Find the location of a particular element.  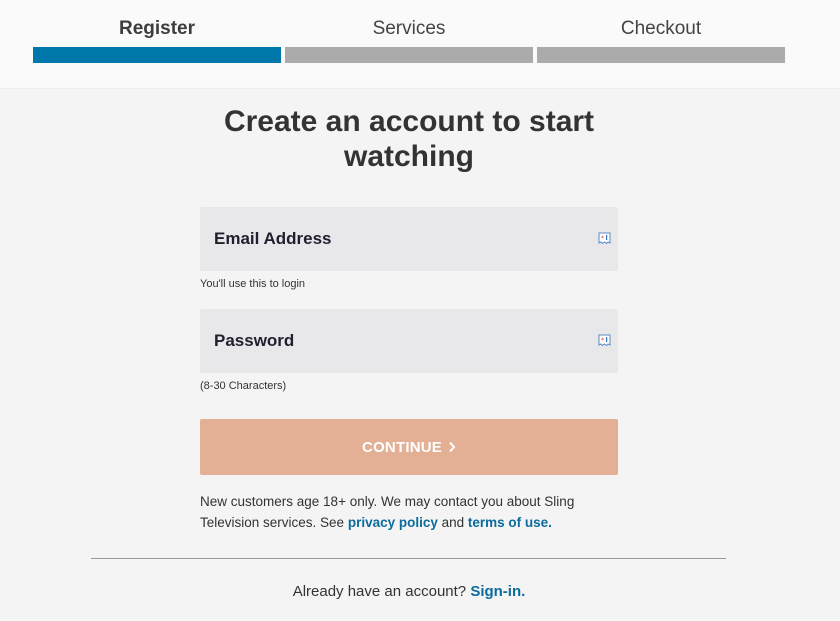

page-title: Create an account to start watching is located at coordinates (409, 139).